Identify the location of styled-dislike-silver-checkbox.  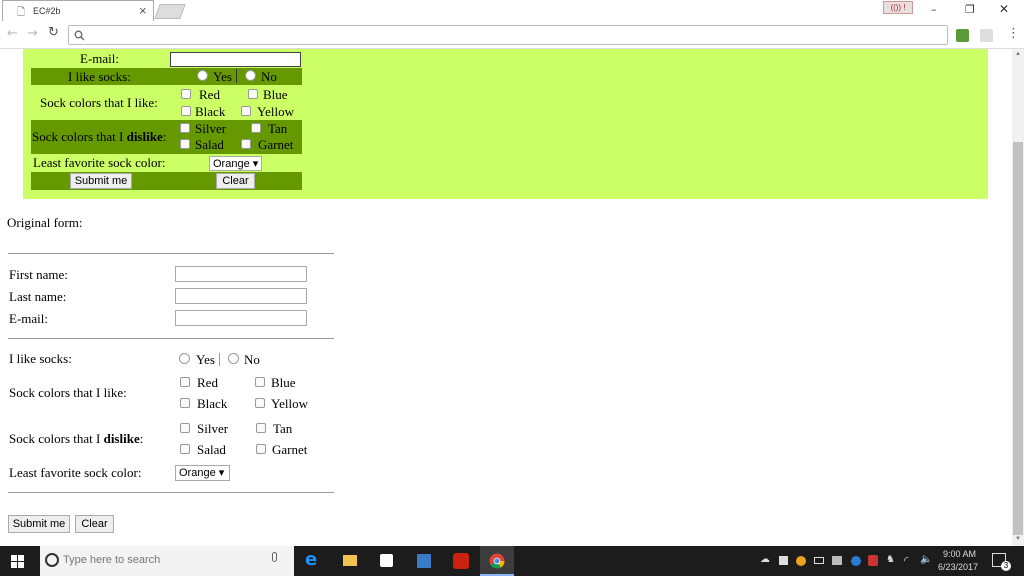
(185, 128).